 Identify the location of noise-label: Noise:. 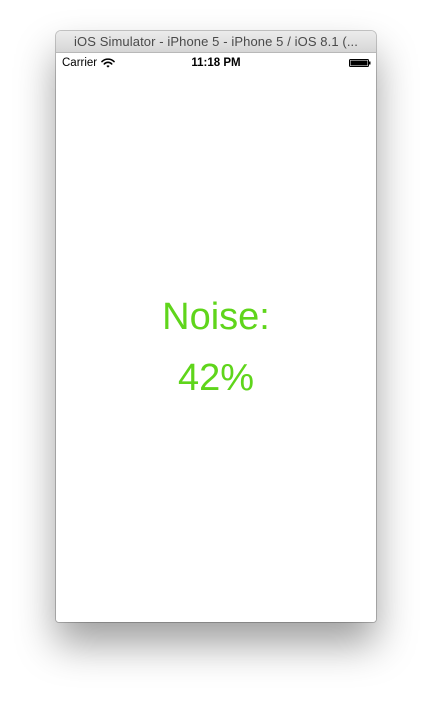
(216, 317).